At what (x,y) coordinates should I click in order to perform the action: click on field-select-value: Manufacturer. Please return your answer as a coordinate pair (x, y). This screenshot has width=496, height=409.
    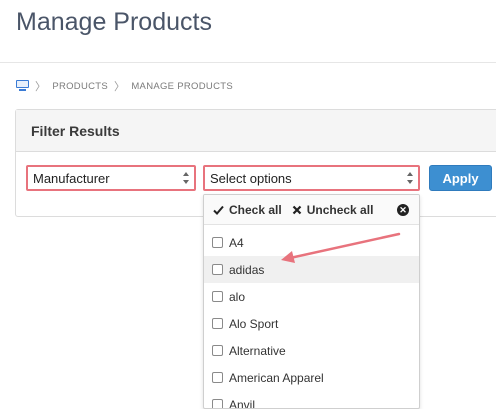
    Looking at the image, I should click on (71, 178).